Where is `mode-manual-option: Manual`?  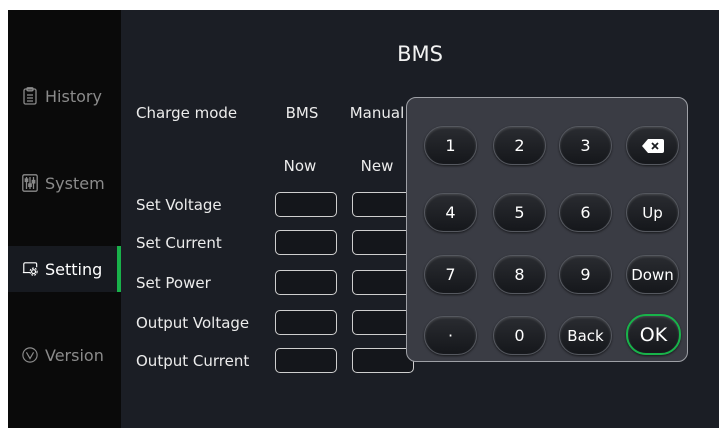 mode-manual-option: Manual is located at coordinates (377, 113).